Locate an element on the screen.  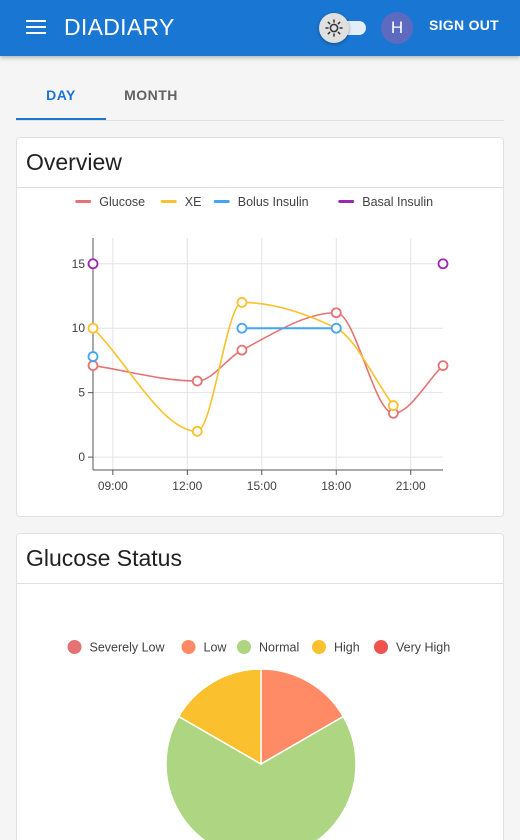
y-tick-label: 15 is located at coordinates (79, 264).